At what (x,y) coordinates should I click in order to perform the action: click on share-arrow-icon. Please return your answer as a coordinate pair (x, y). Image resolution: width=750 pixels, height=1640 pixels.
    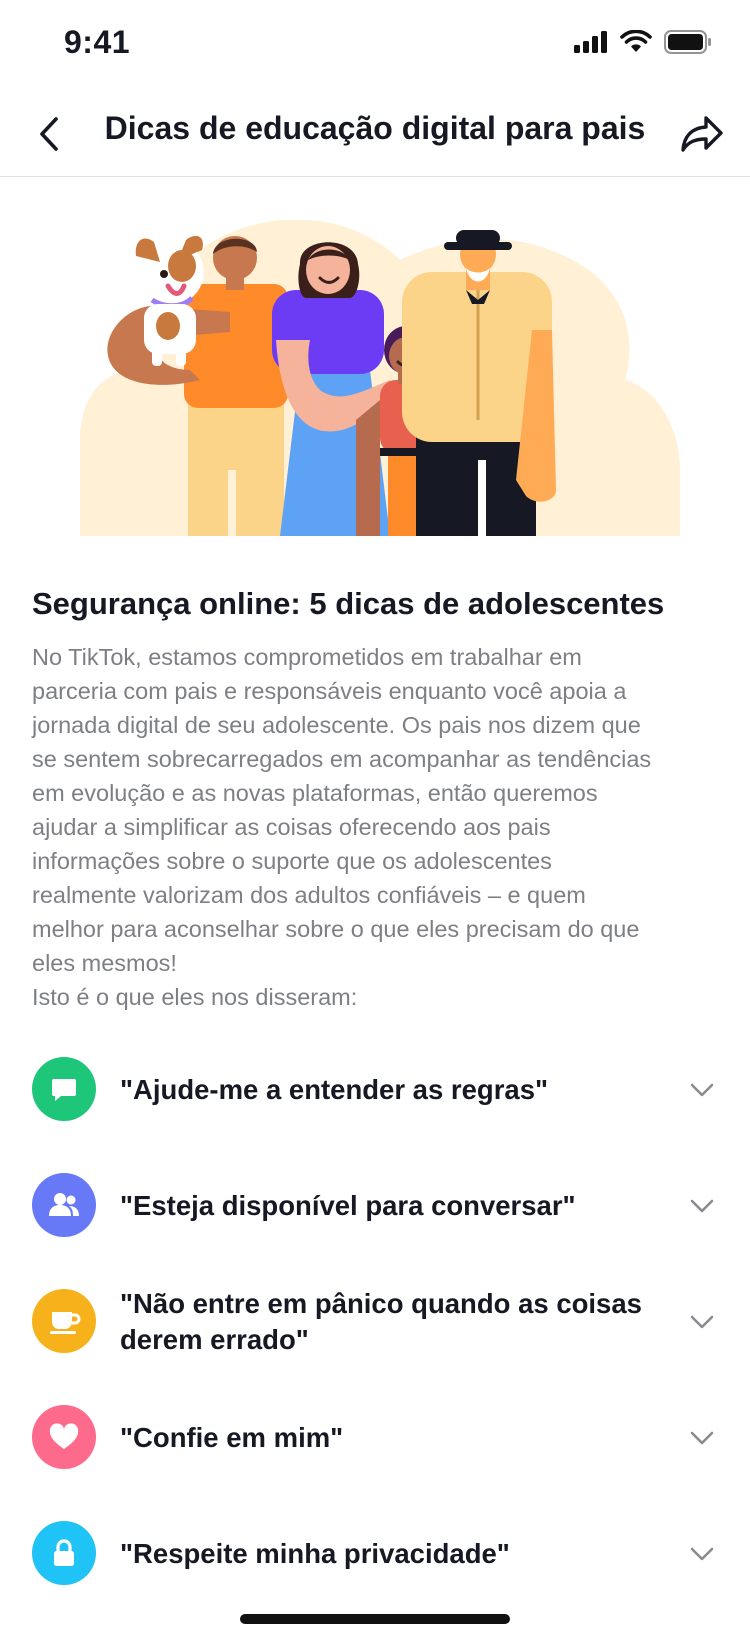
    Looking at the image, I should click on (702, 134).